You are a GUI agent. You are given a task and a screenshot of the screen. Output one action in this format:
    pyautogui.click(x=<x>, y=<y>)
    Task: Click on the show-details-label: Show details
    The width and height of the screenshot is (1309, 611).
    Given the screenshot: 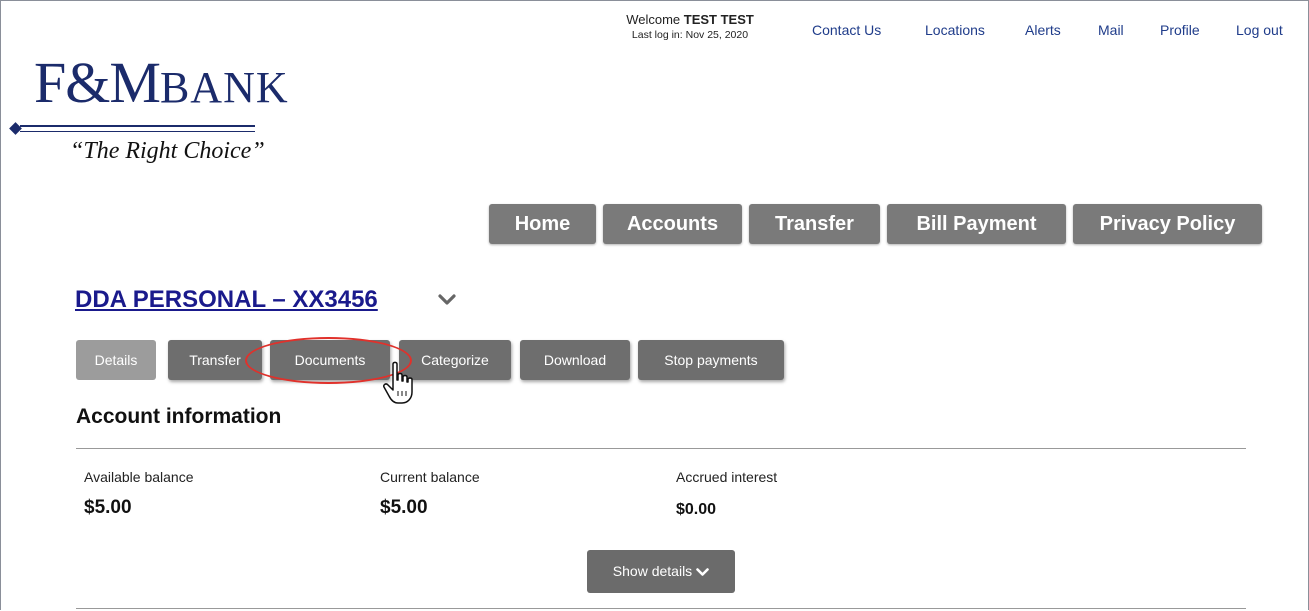 What is the action you would take?
    pyautogui.click(x=652, y=571)
    